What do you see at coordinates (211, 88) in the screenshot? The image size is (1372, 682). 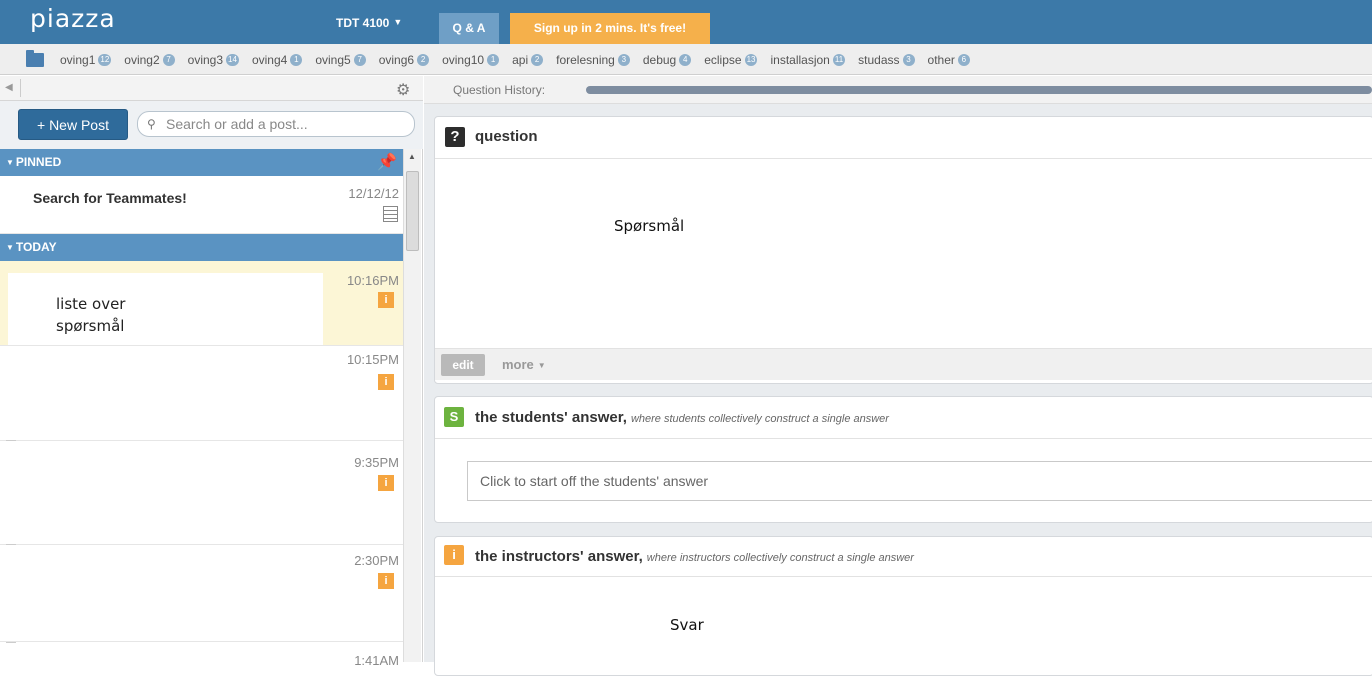 I see `list-toolbar: ◀ ⚙` at bounding box center [211, 88].